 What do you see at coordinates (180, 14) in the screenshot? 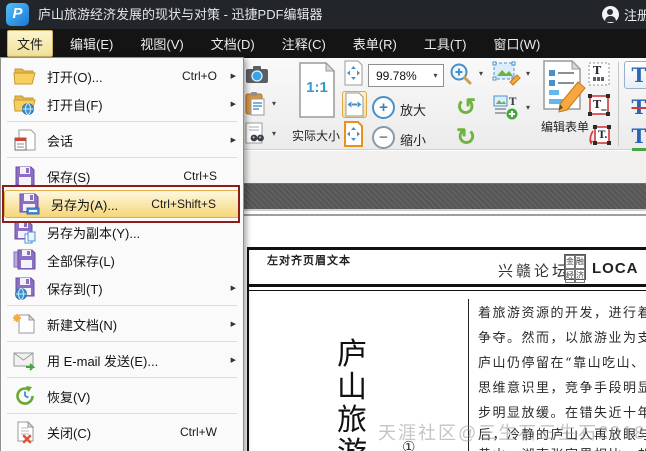
I see `window-title: 庐山旅游经济发展的现状与对策 - 迅捷PDF编辑器` at bounding box center [180, 14].